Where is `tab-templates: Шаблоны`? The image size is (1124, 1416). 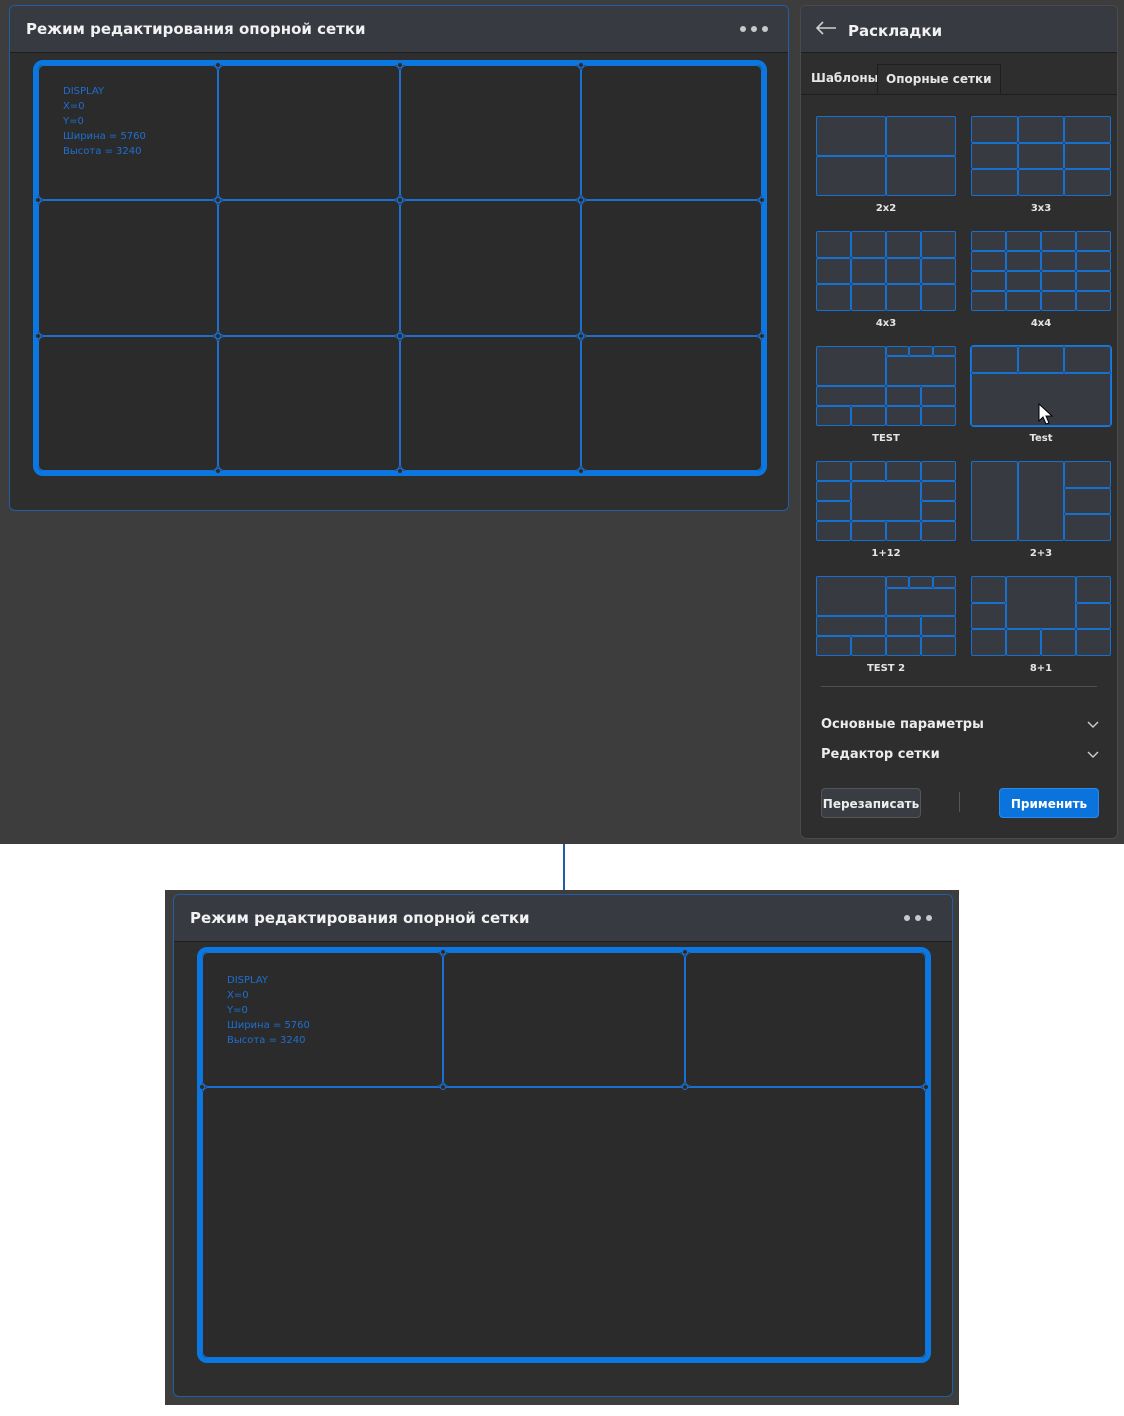
tab-templates: Шаблоны is located at coordinates (844, 79).